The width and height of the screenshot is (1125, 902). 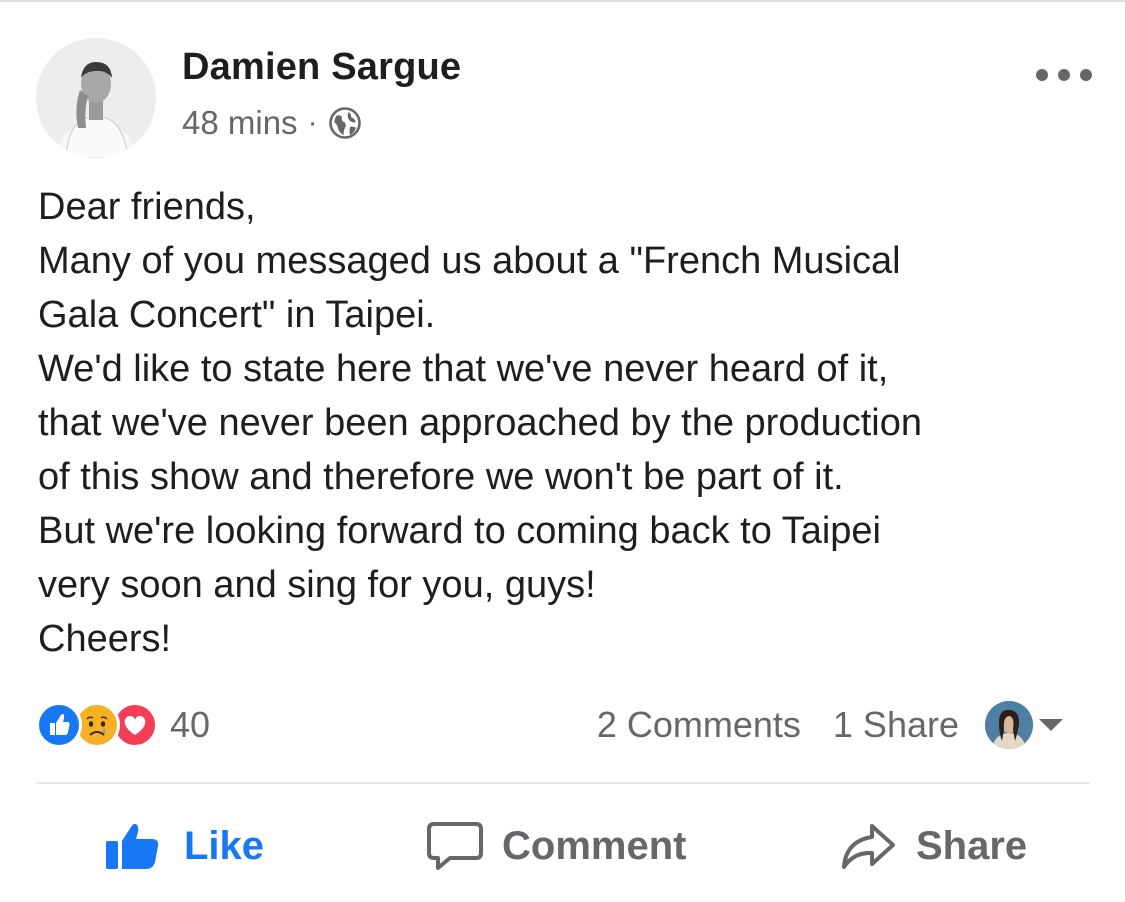 What do you see at coordinates (59, 725) in the screenshot?
I see `like-reaction-icon` at bounding box center [59, 725].